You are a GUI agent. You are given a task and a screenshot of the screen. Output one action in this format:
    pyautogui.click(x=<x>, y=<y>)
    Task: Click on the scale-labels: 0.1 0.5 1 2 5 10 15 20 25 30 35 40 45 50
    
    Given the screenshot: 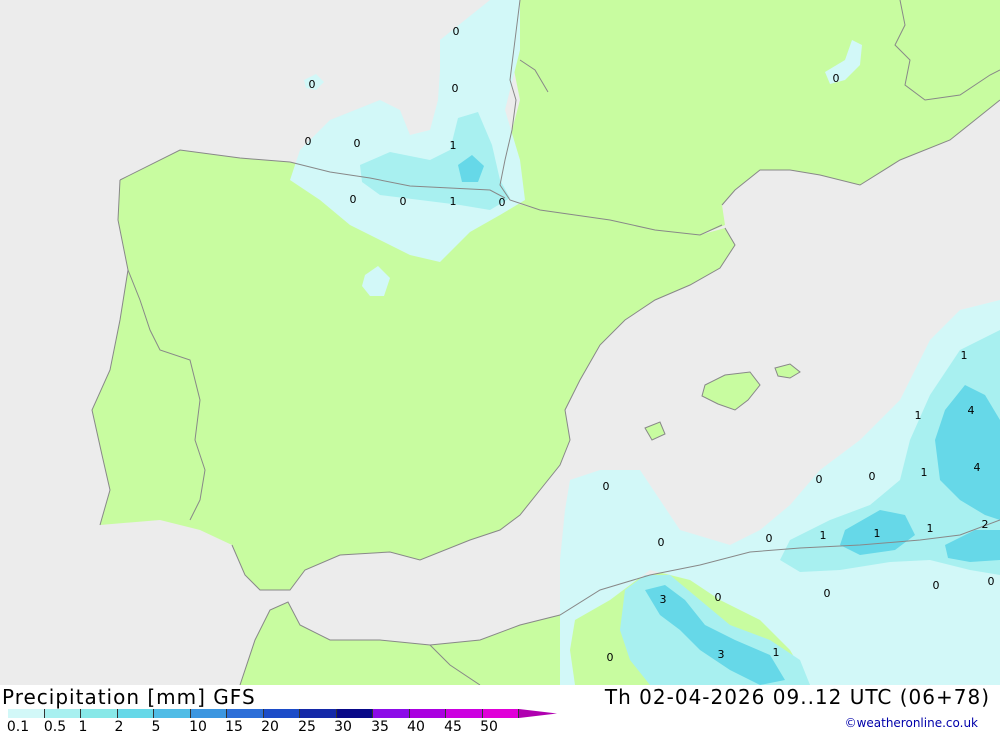 What is the action you would take?
    pyautogui.click(x=260, y=727)
    